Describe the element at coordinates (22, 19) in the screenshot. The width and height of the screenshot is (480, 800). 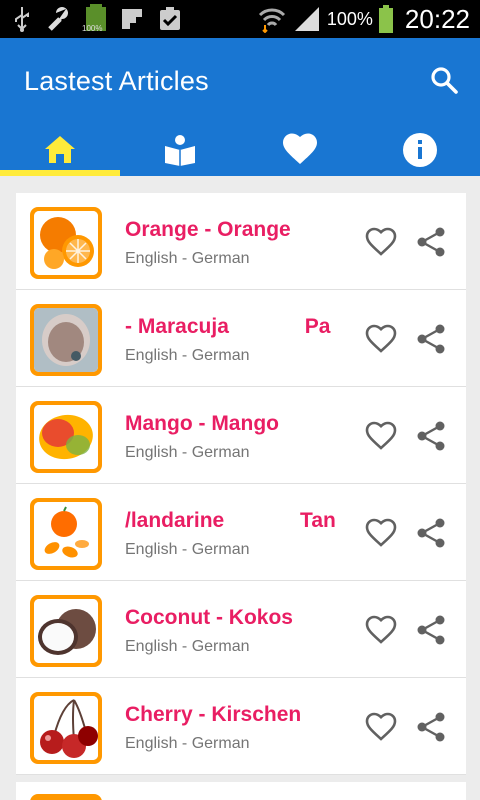
I see `usb-icon` at that location.